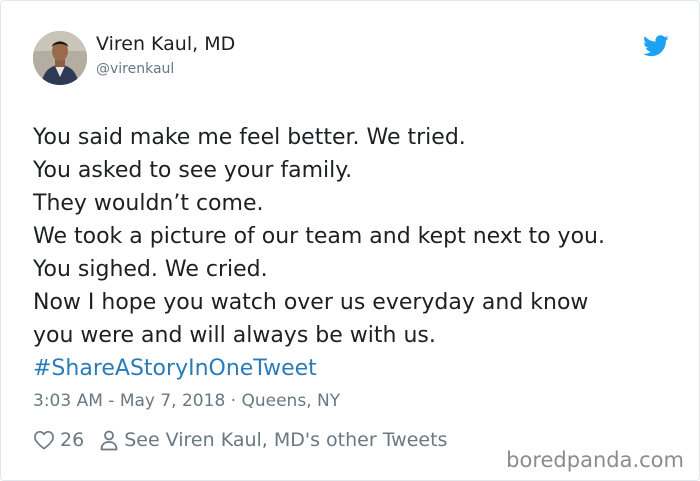  What do you see at coordinates (109, 440) in the screenshot?
I see `person-icon` at bounding box center [109, 440].